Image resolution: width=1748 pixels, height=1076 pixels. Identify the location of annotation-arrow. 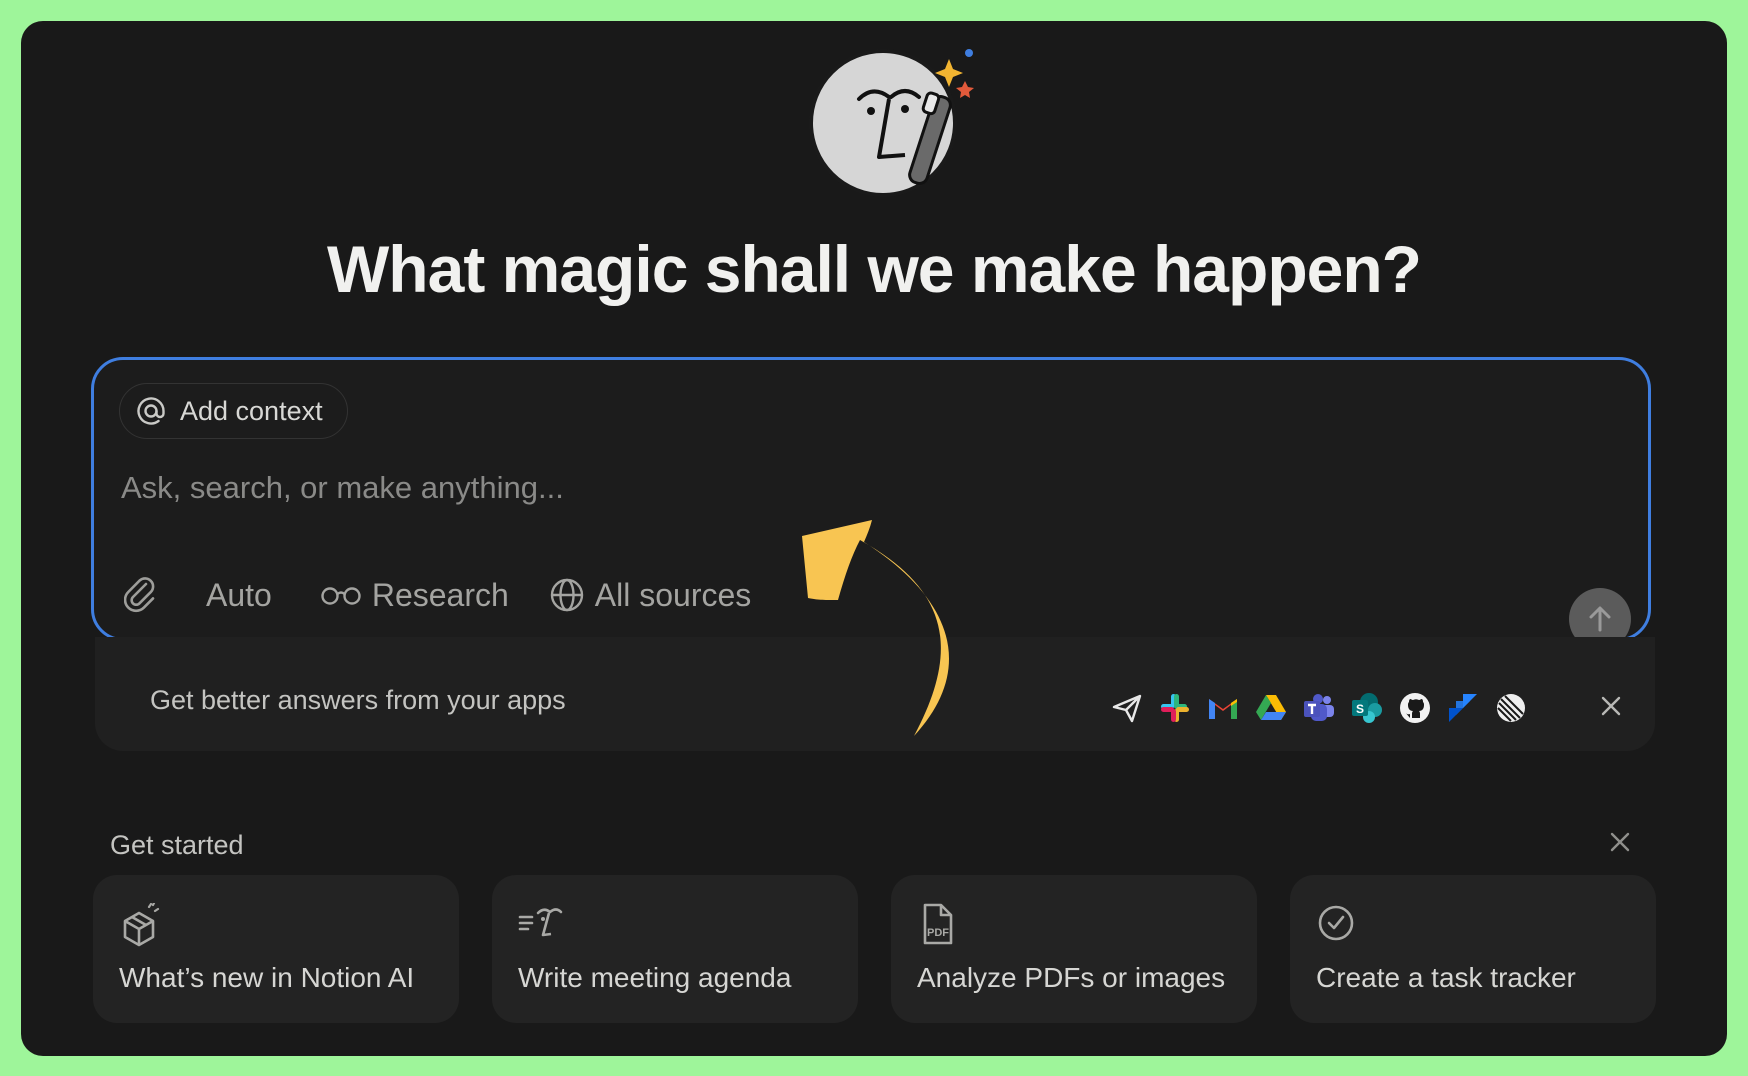
(876, 628).